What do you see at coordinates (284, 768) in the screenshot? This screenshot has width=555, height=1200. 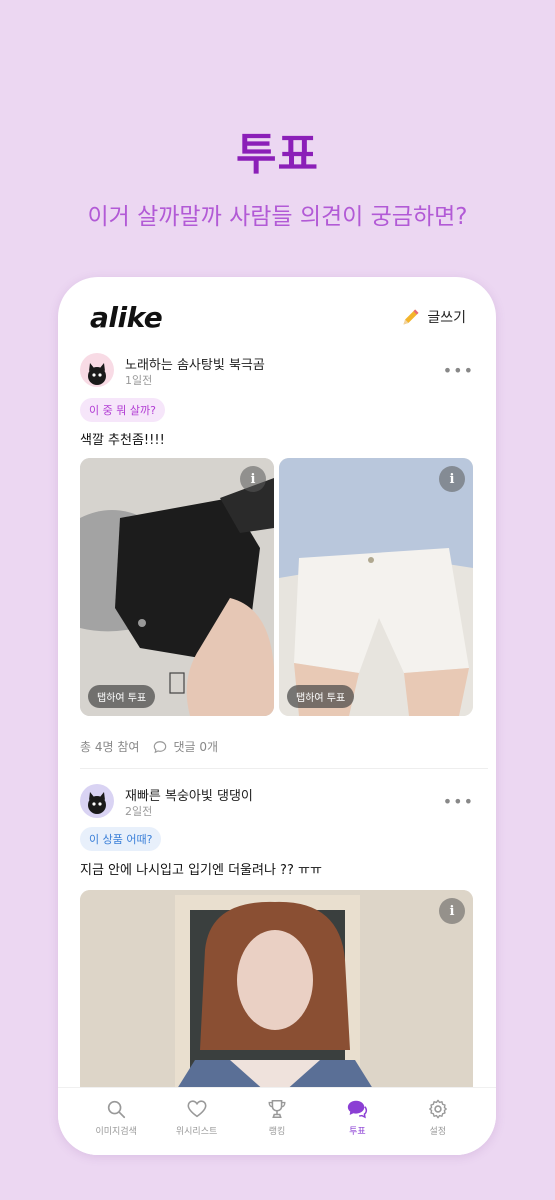 I see `post-divider` at bounding box center [284, 768].